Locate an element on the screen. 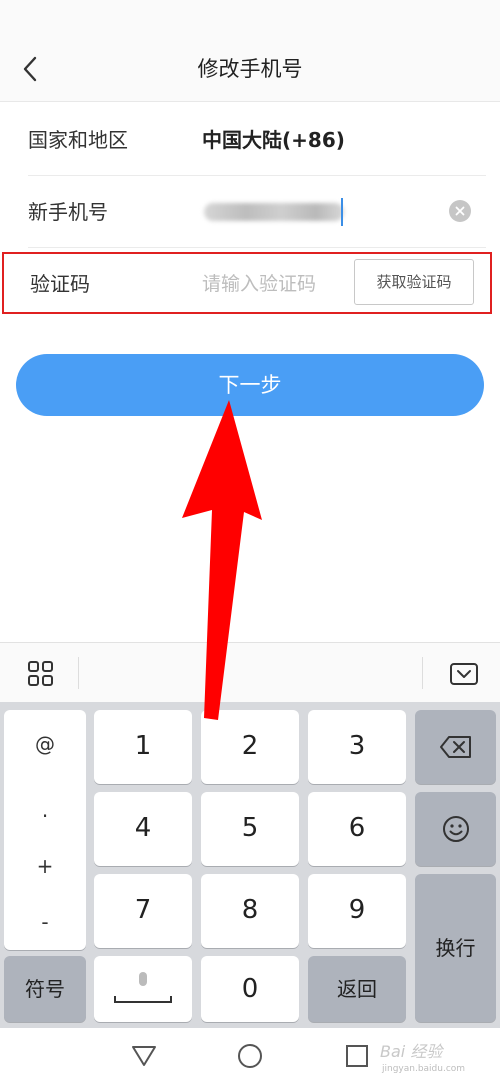  enter-key: 换行 is located at coordinates (455, 948).